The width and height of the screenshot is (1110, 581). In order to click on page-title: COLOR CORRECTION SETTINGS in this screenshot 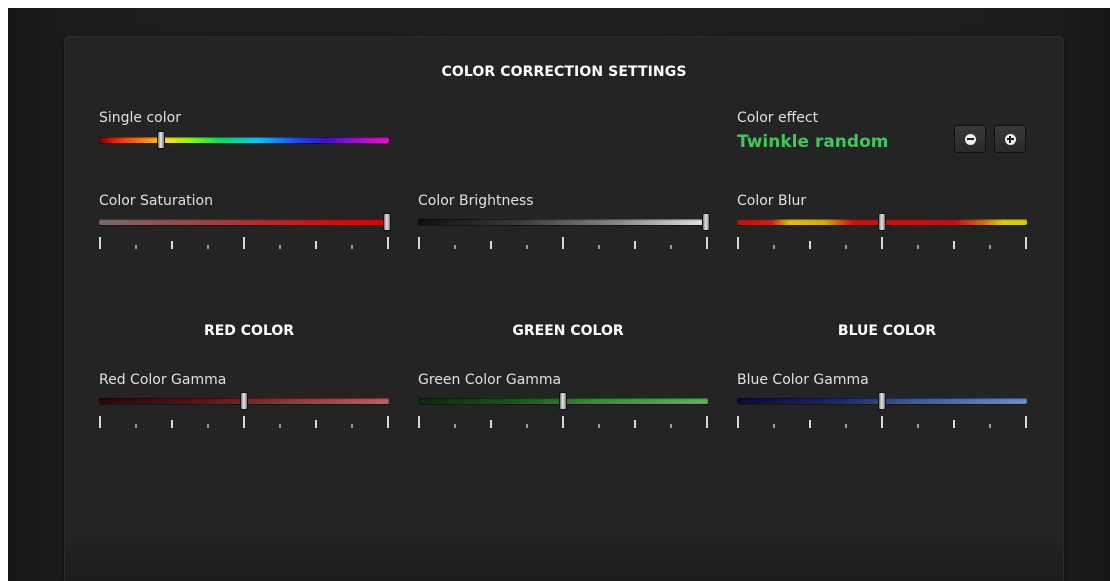, I will do `click(564, 72)`.